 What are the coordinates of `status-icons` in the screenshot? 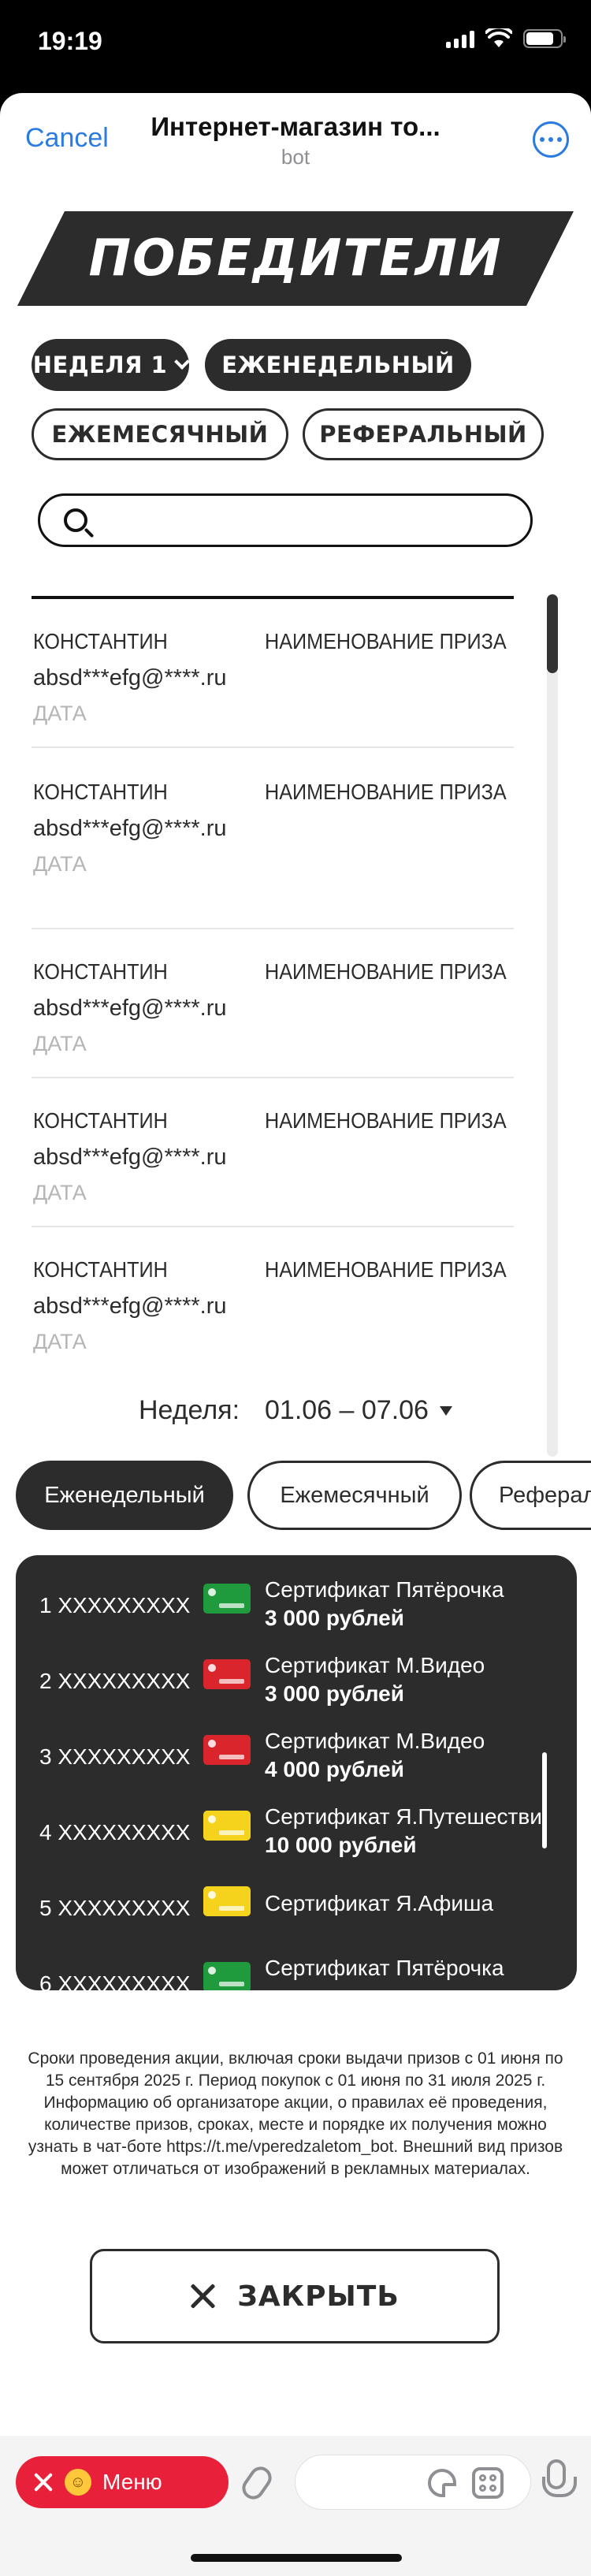 It's located at (506, 38).